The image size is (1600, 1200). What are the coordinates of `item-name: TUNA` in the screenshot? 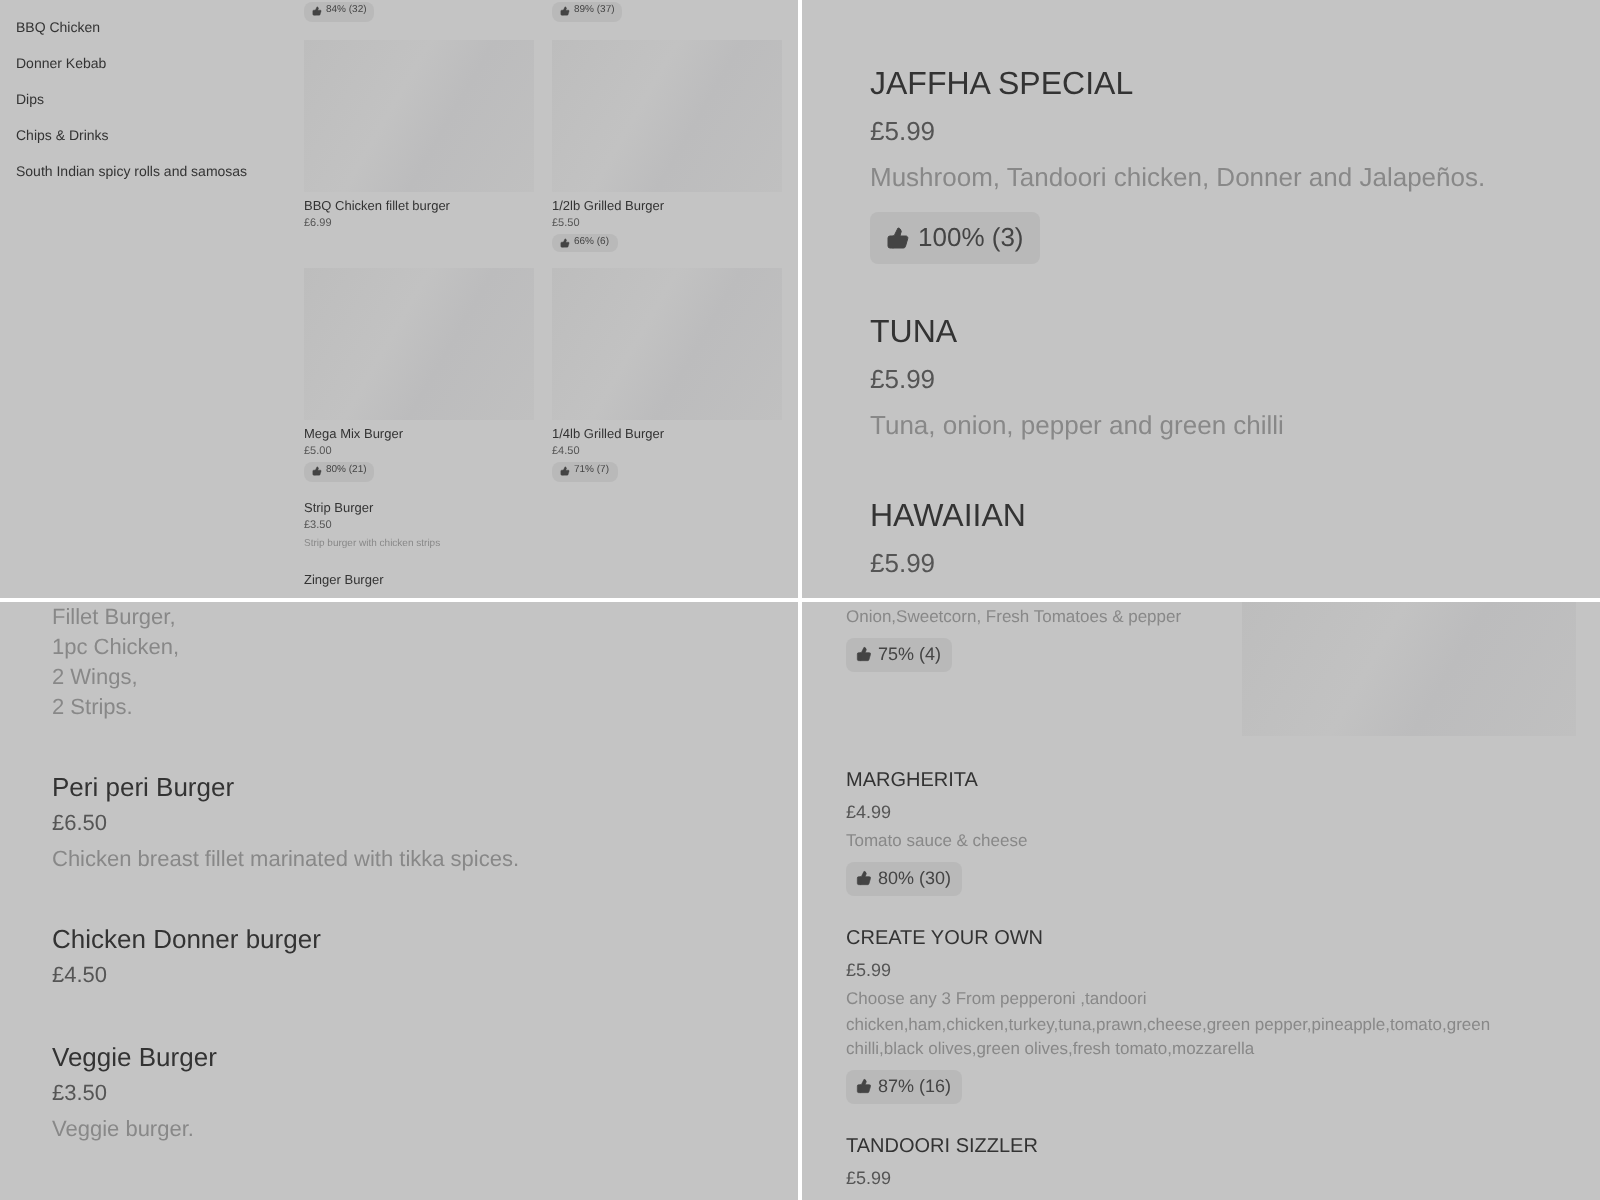 It's located at (915, 333).